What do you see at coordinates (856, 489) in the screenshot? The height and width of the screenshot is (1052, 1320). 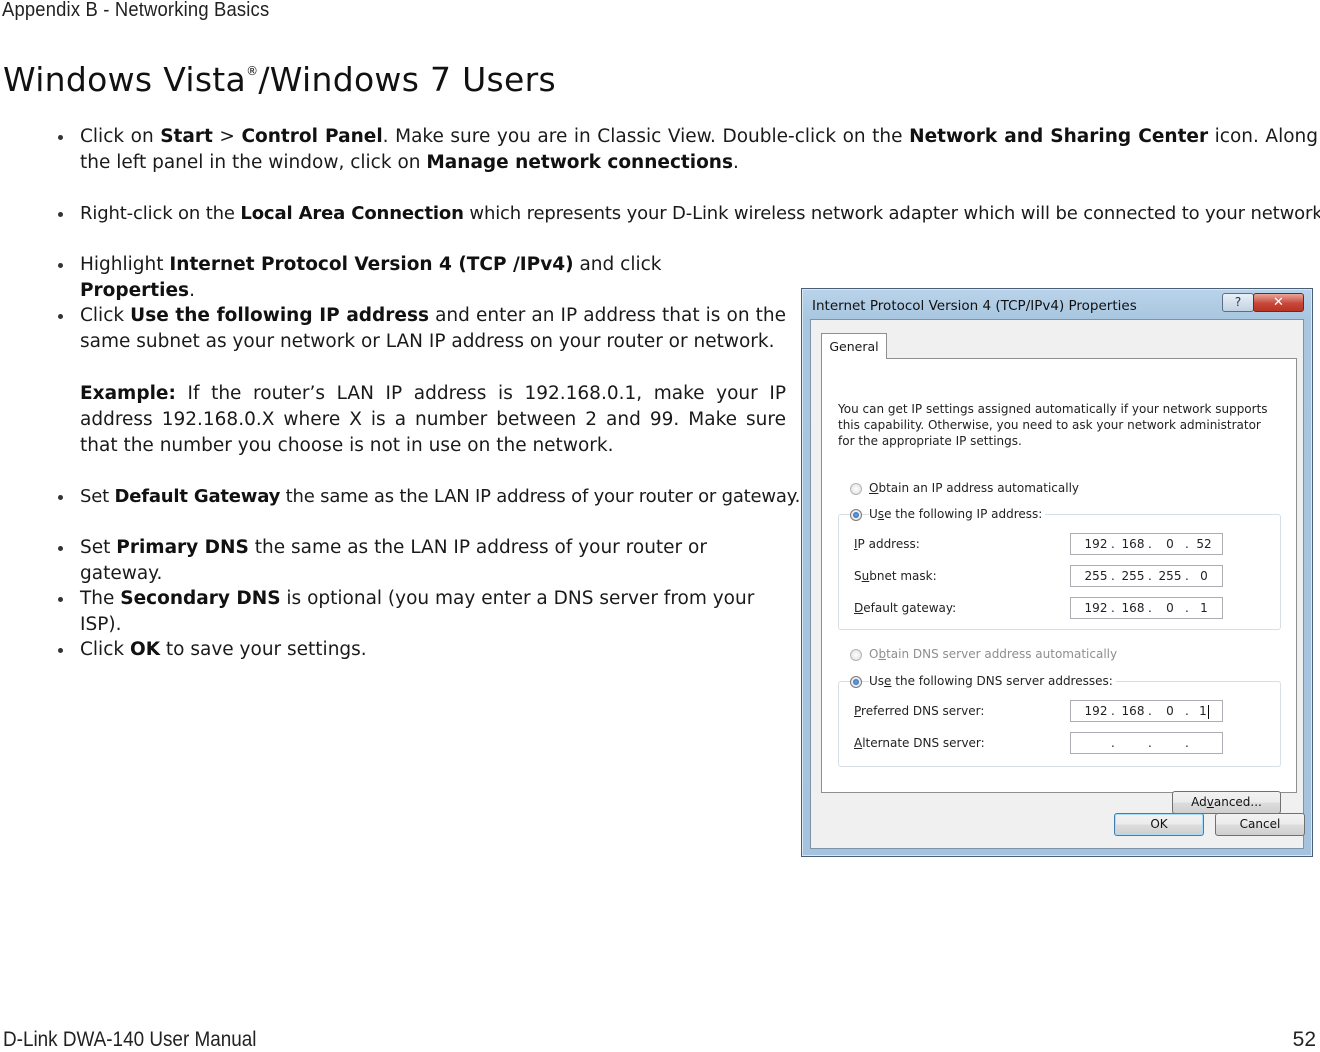 I see `obtain-ip-radio` at bounding box center [856, 489].